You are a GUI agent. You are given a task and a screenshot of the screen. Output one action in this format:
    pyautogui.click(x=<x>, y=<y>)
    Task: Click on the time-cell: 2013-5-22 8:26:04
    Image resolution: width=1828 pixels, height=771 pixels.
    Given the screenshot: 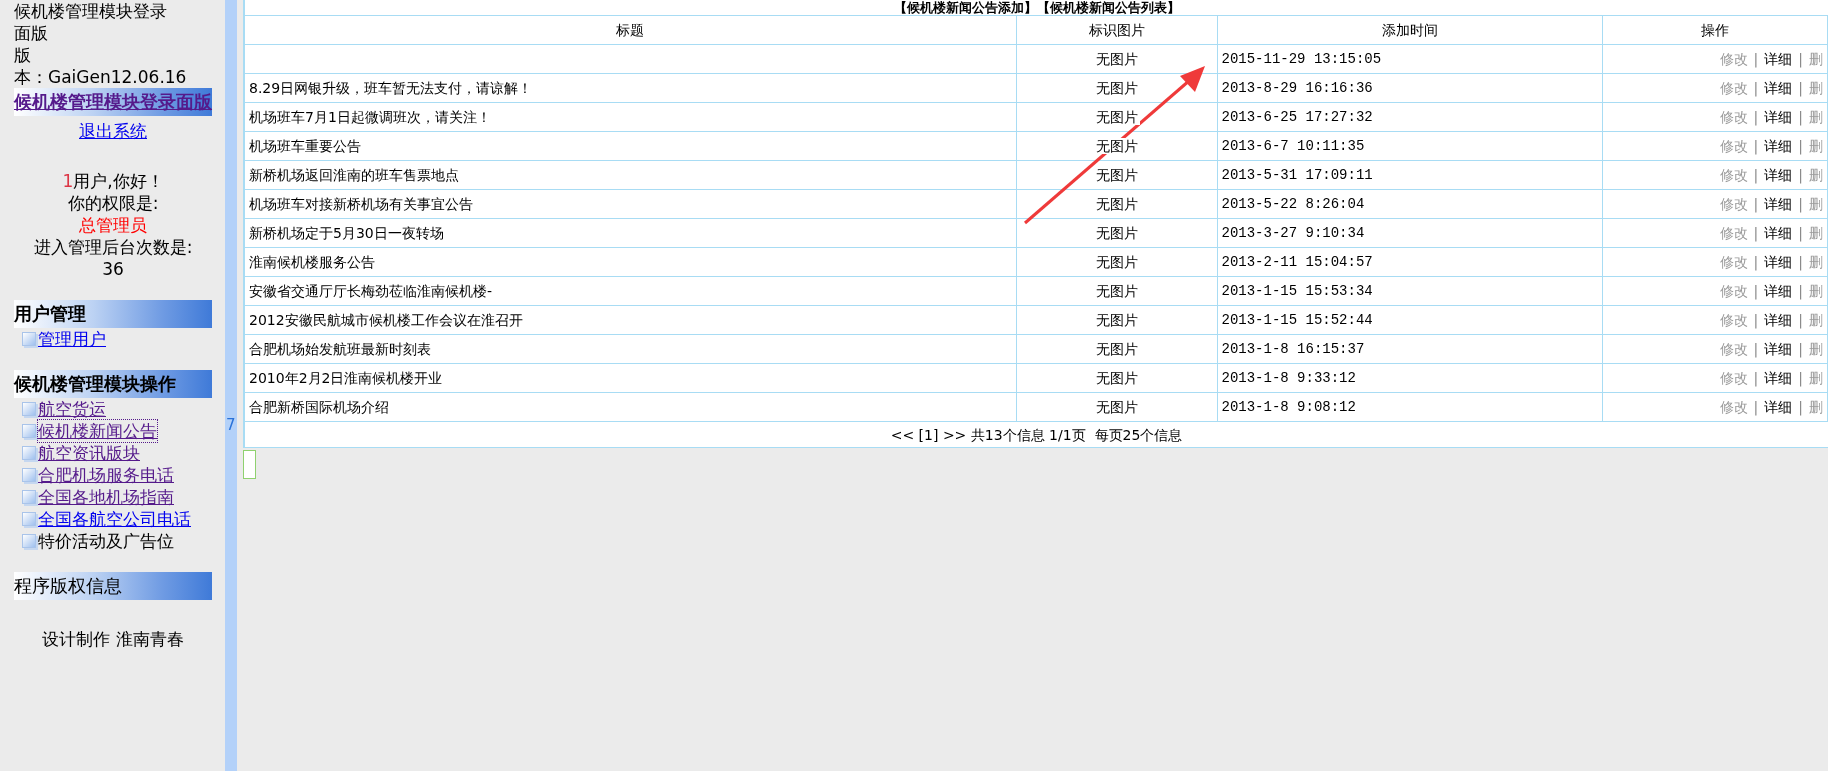 What is the action you would take?
    pyautogui.click(x=1409, y=204)
    